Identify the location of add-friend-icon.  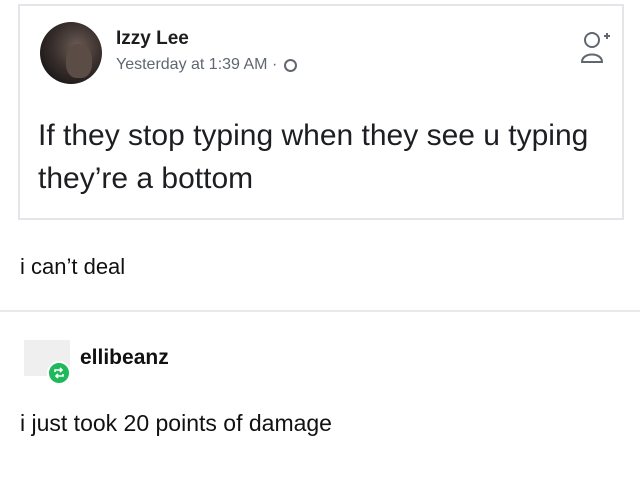
(596, 48).